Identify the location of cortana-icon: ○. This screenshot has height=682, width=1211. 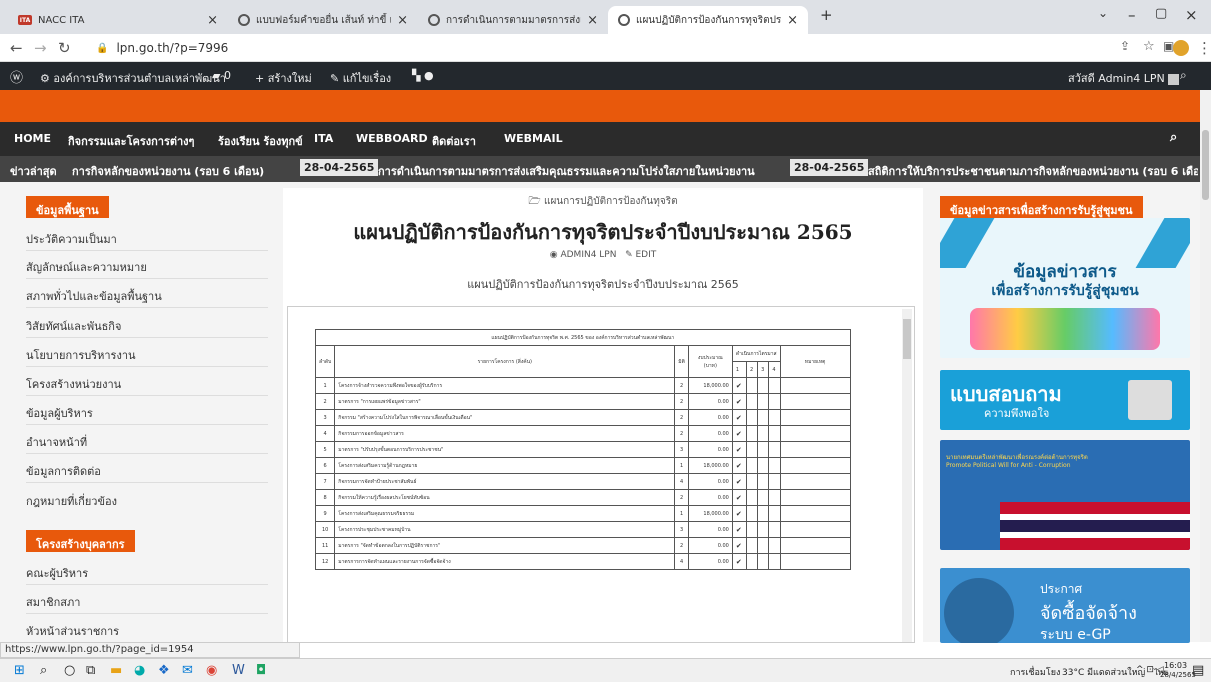
(69, 670).